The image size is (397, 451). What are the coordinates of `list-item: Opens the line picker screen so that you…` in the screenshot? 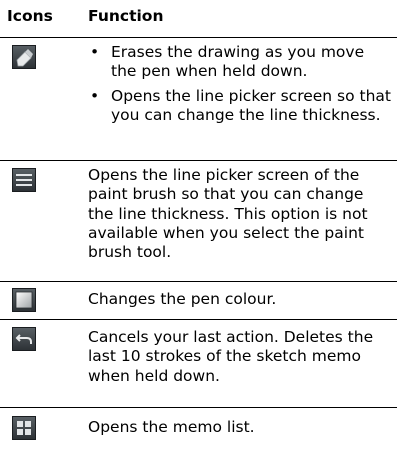 It's located at (239, 106).